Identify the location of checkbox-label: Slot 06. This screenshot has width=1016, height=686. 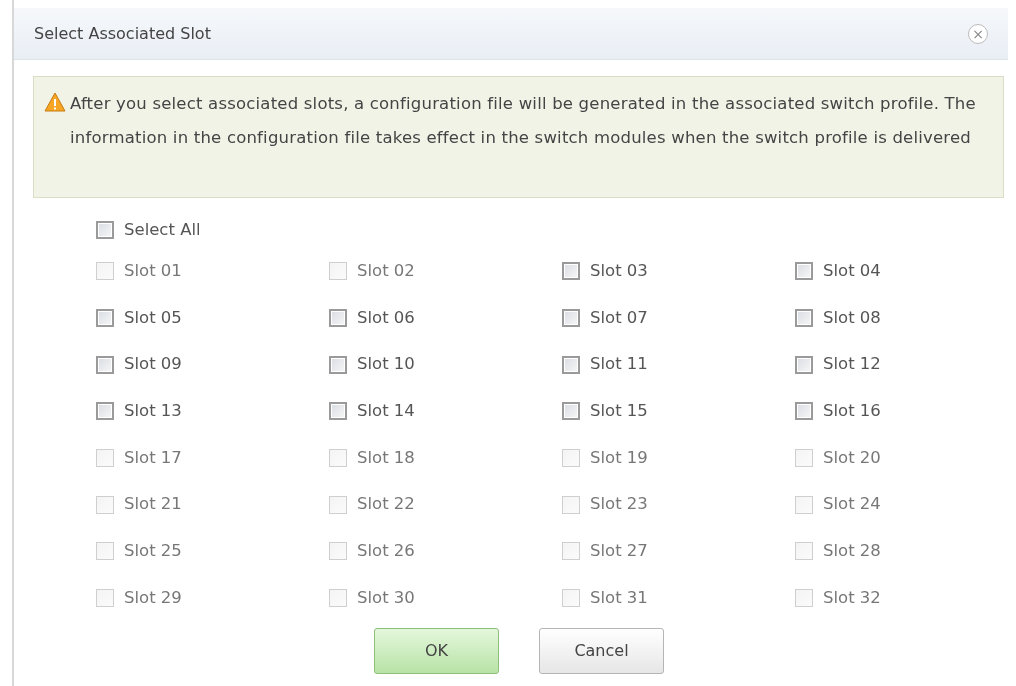
(386, 317).